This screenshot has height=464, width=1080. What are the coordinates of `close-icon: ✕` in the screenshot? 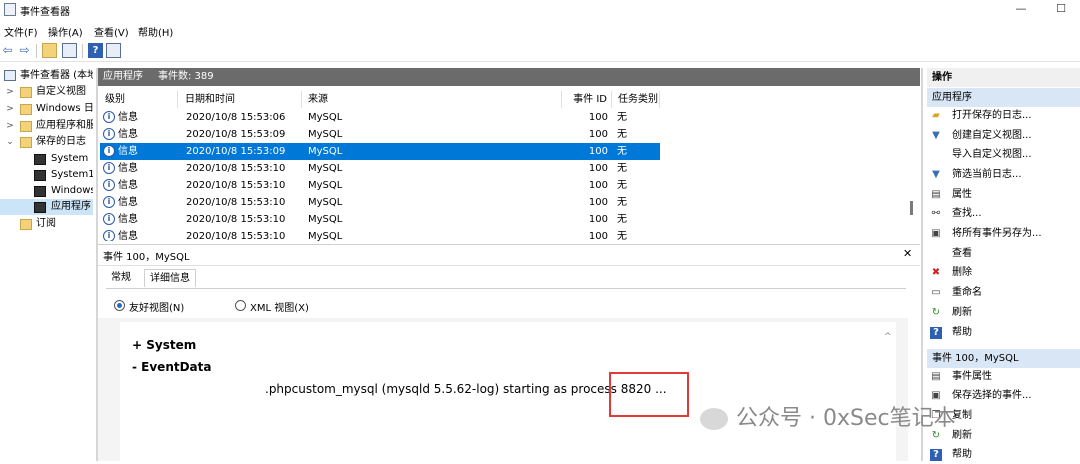 It's located at (907, 253).